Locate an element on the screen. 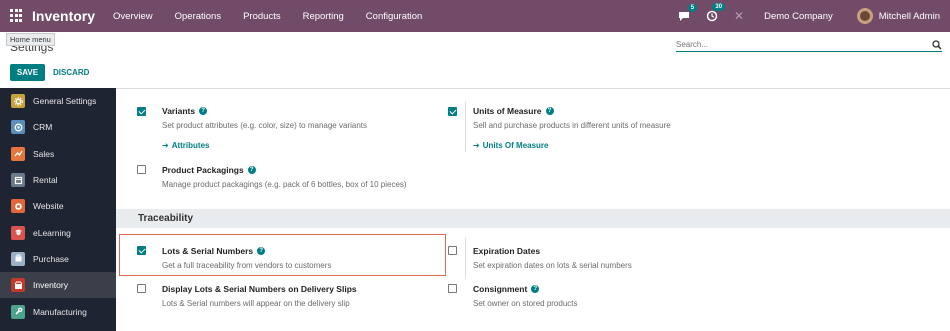 This screenshot has height=331, width=950. app-title: Inventory is located at coordinates (63, 16).